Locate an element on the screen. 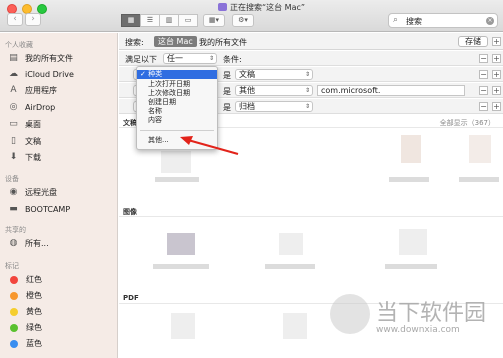 The image size is (503, 358). sidebar-item-label: 橙色 is located at coordinates (34, 295).